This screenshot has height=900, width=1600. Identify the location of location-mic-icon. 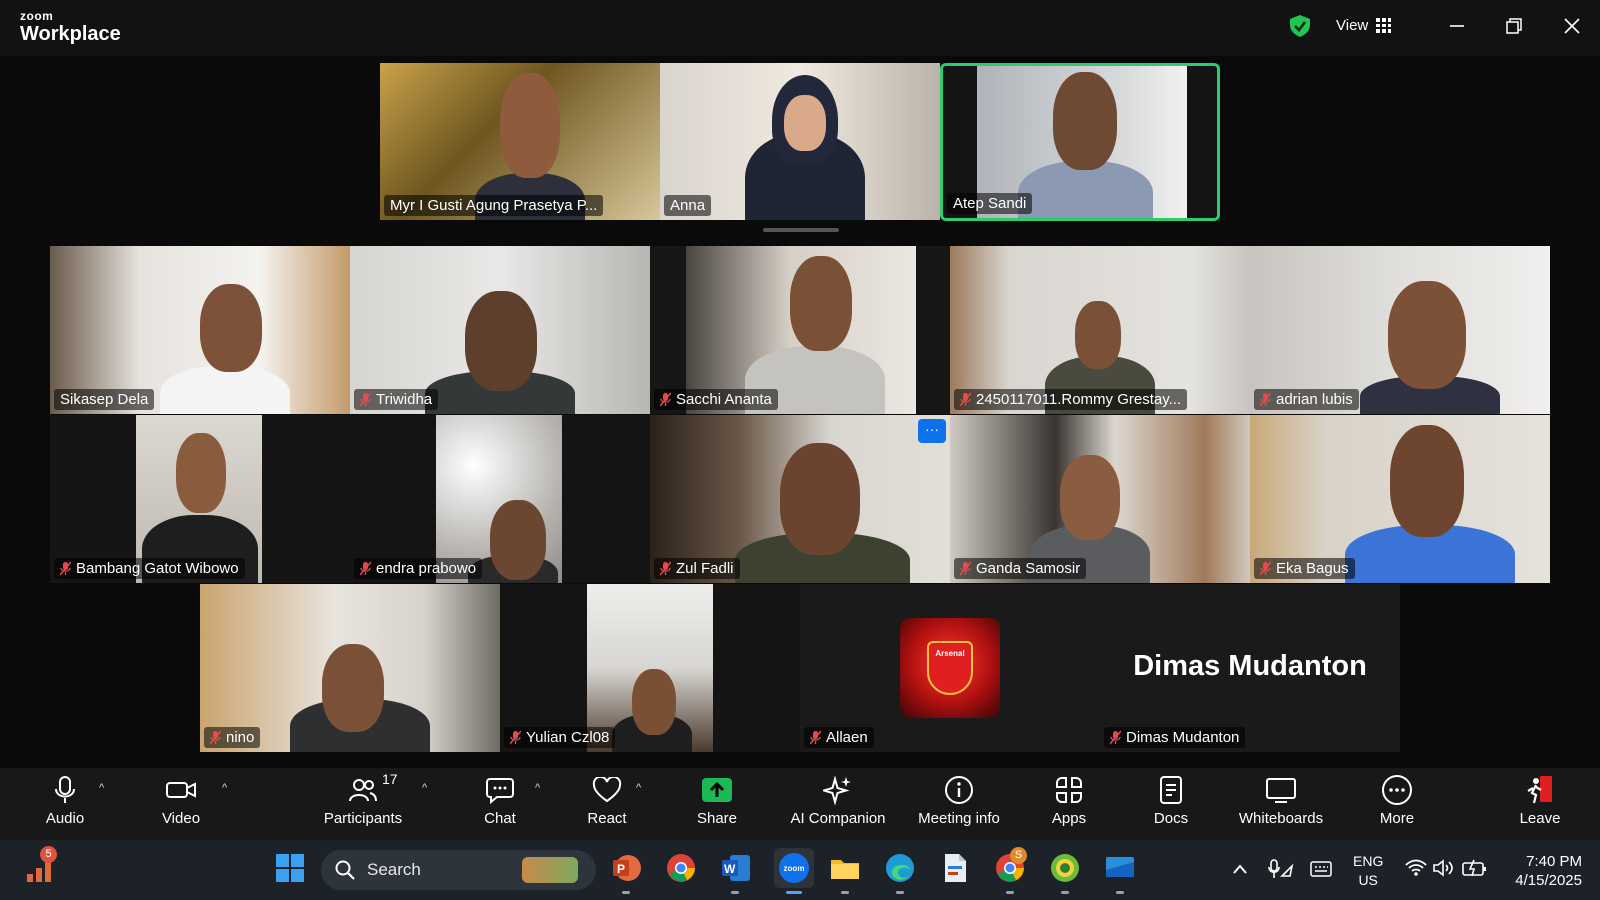
(1281, 869).